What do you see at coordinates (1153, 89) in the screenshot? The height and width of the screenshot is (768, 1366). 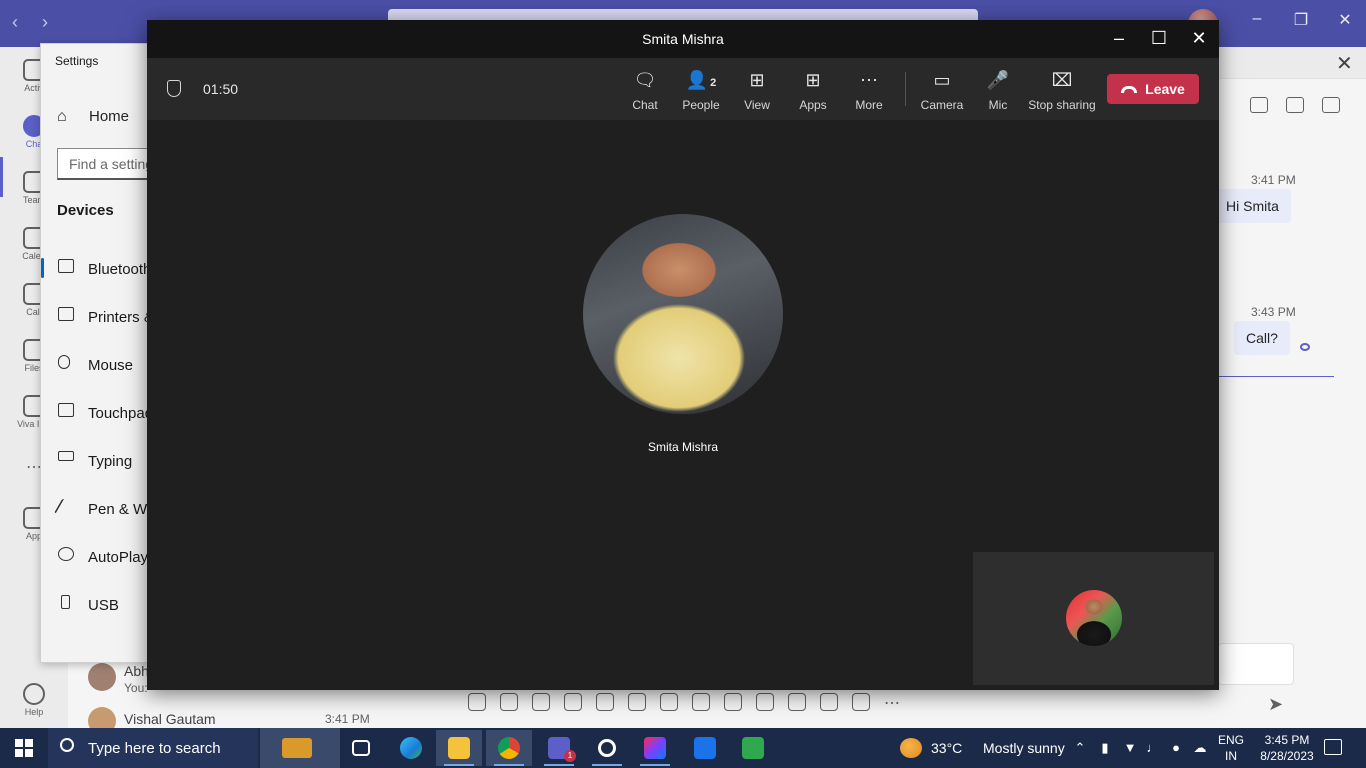 I see `leave-button: Leave` at bounding box center [1153, 89].